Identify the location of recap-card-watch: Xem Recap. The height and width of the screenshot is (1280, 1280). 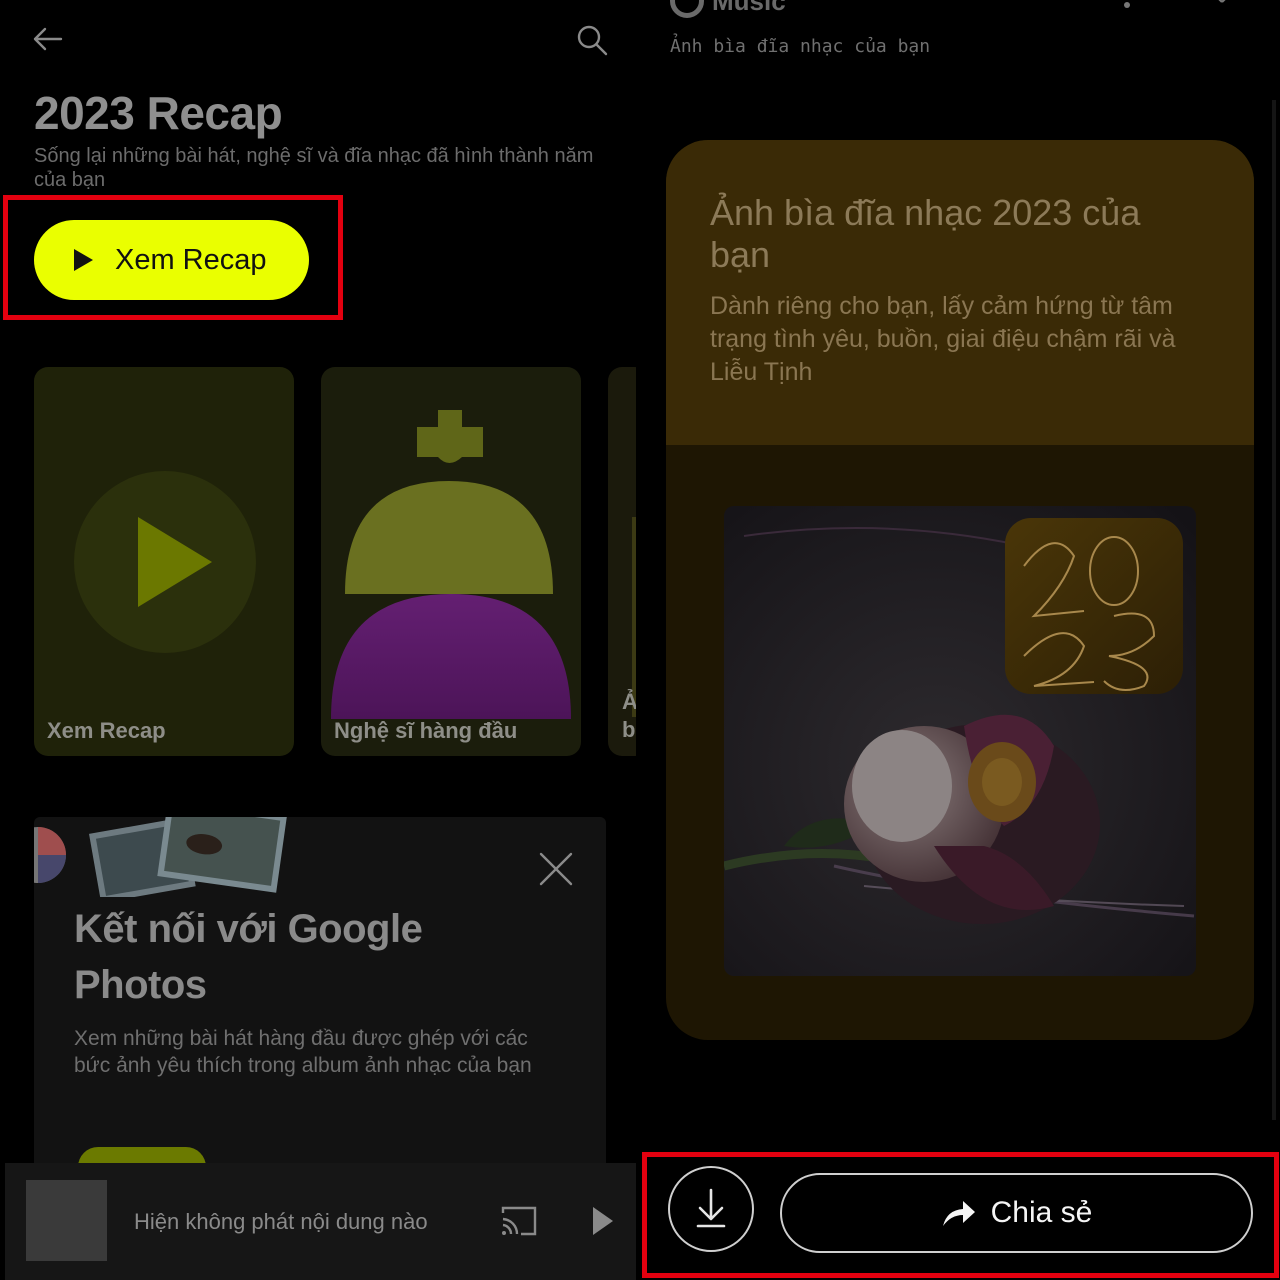
(164, 561).